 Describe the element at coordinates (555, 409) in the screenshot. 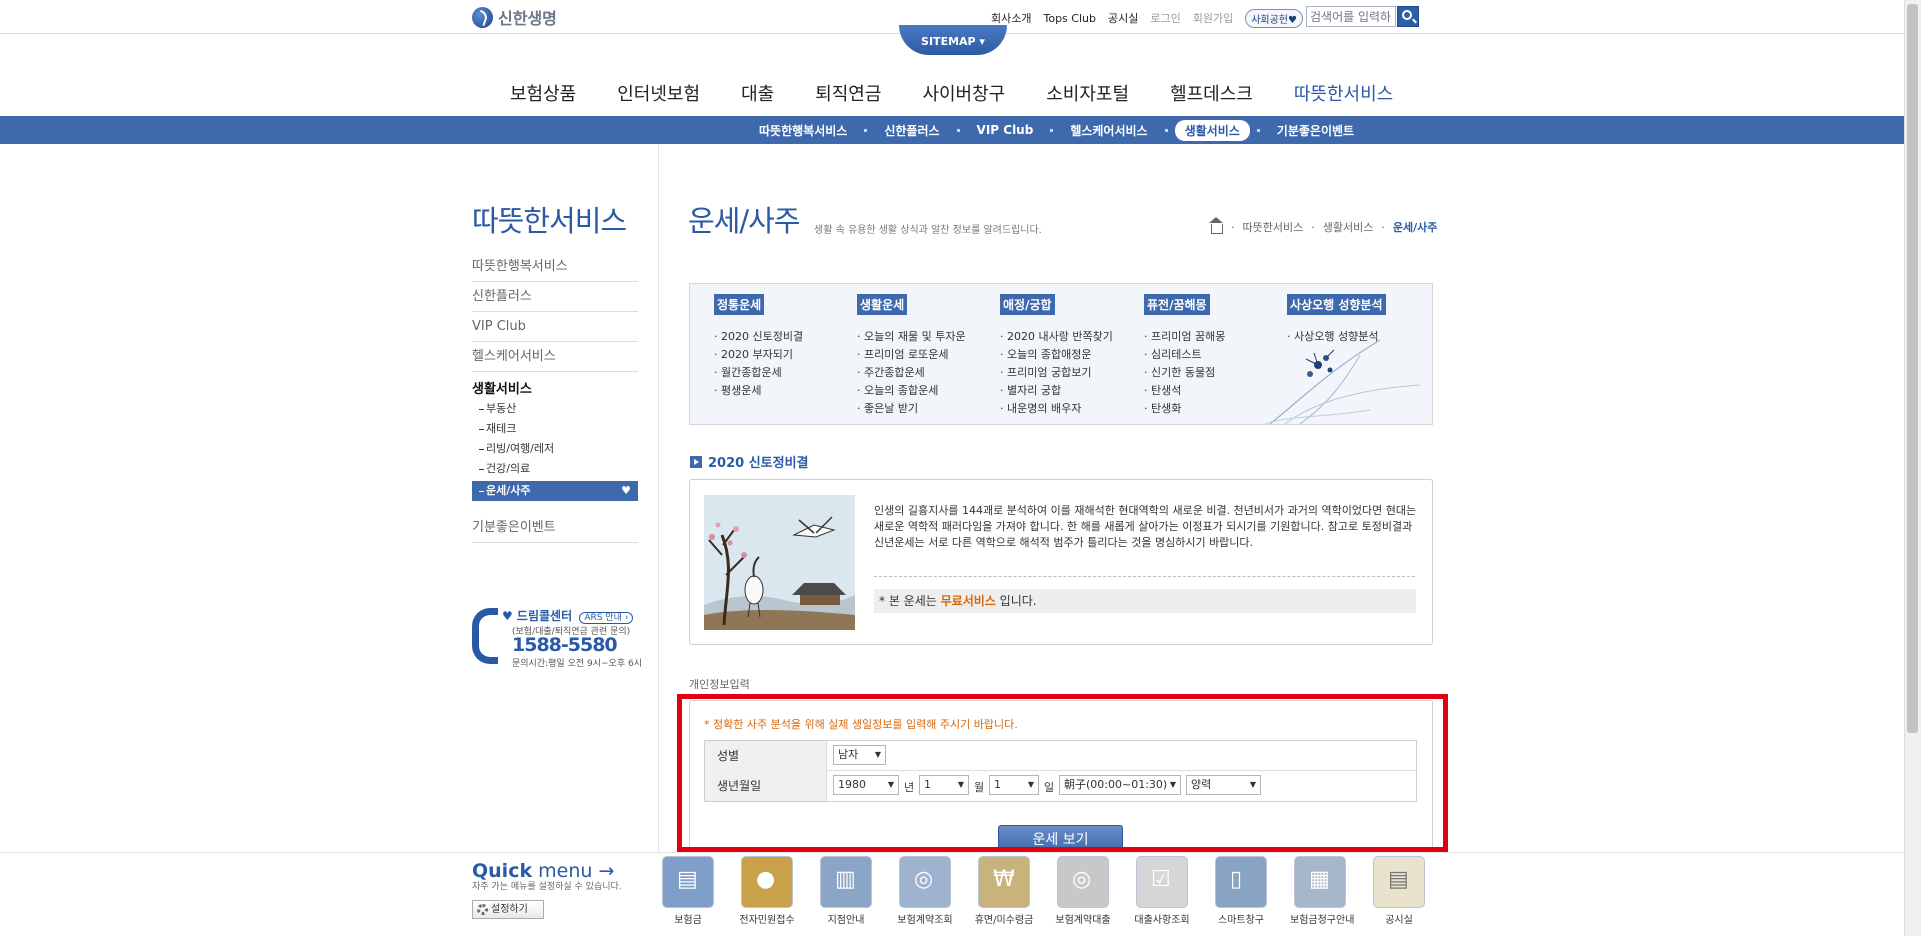

I see `lnb-sub-real-estate: 부동산` at that location.